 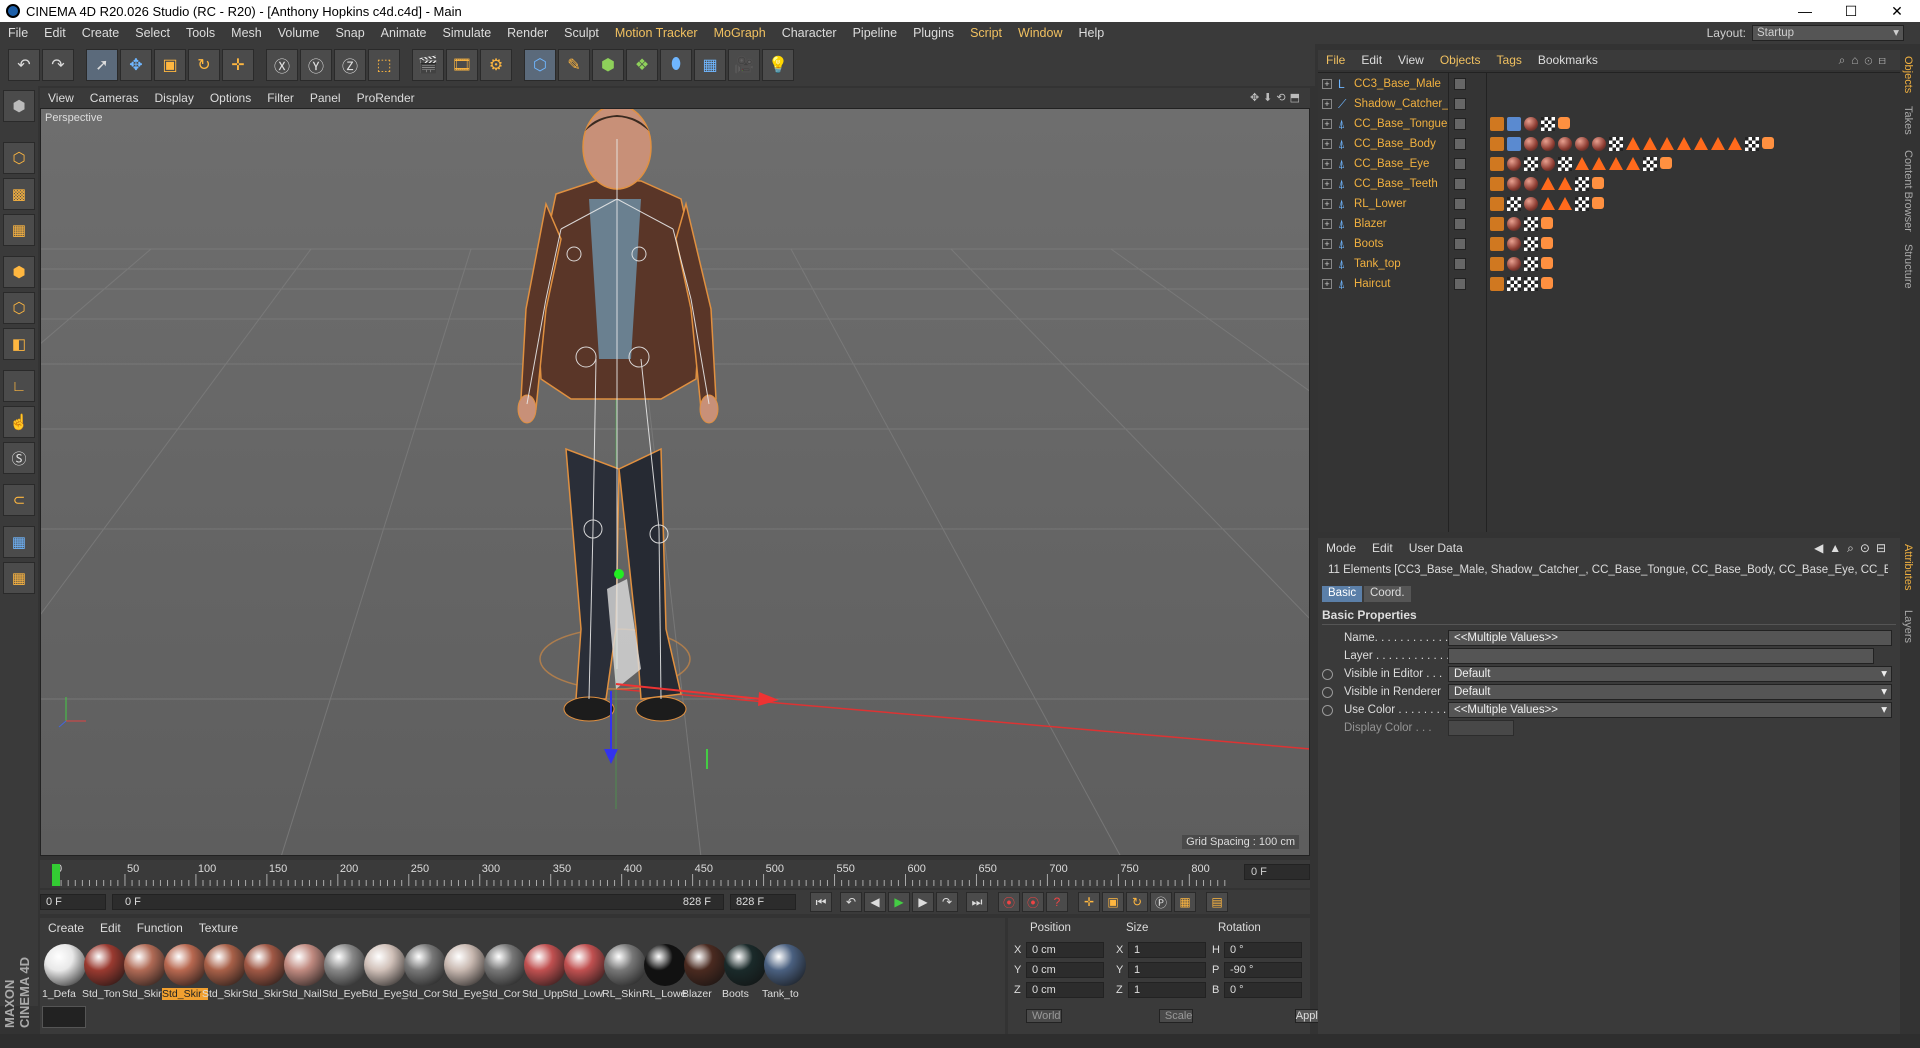 What do you see at coordinates (404, 33) in the screenshot?
I see `menu-animate: Animate` at bounding box center [404, 33].